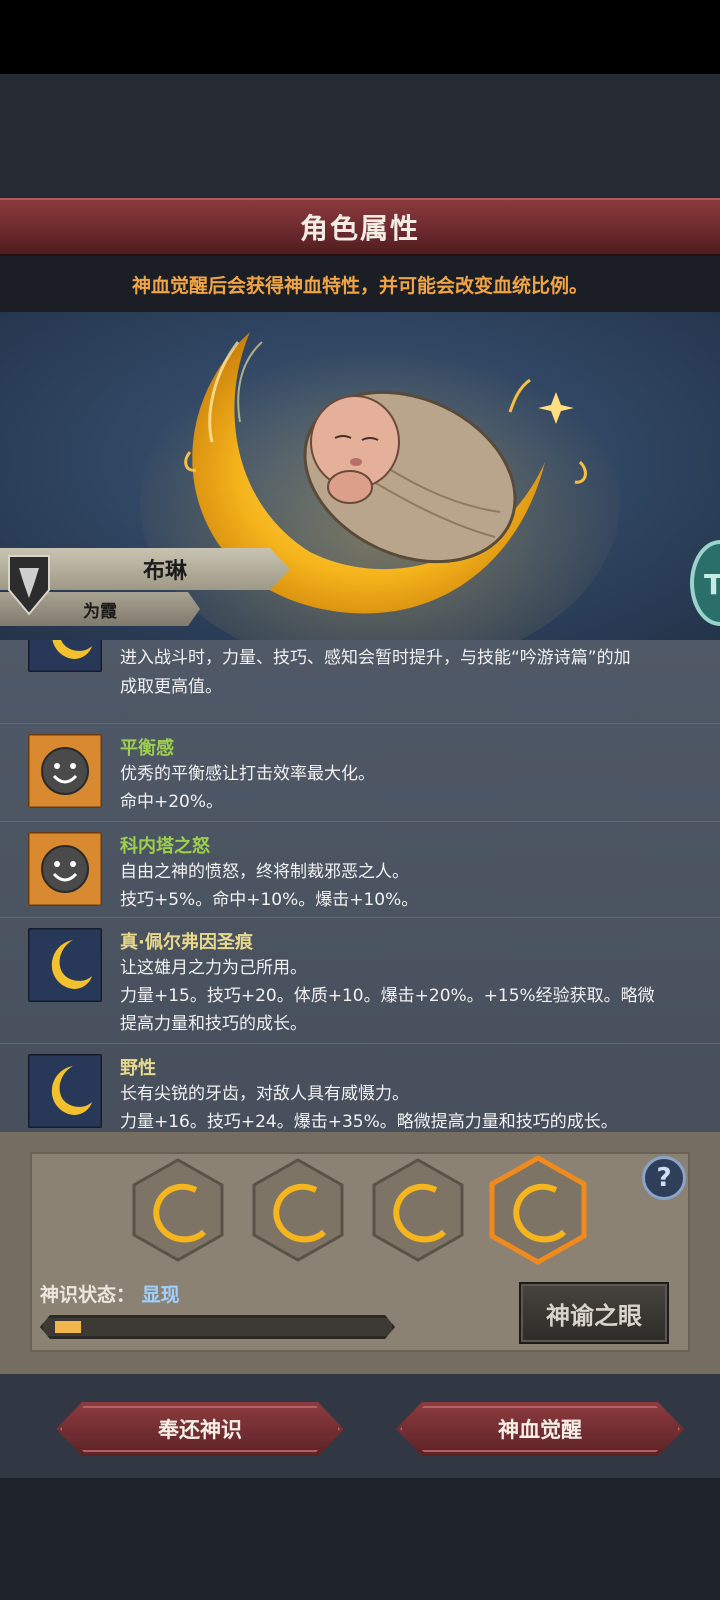 The image size is (720, 1600). What do you see at coordinates (200, 1429) in the screenshot?
I see `return-divine-button: 奉还神识` at bounding box center [200, 1429].